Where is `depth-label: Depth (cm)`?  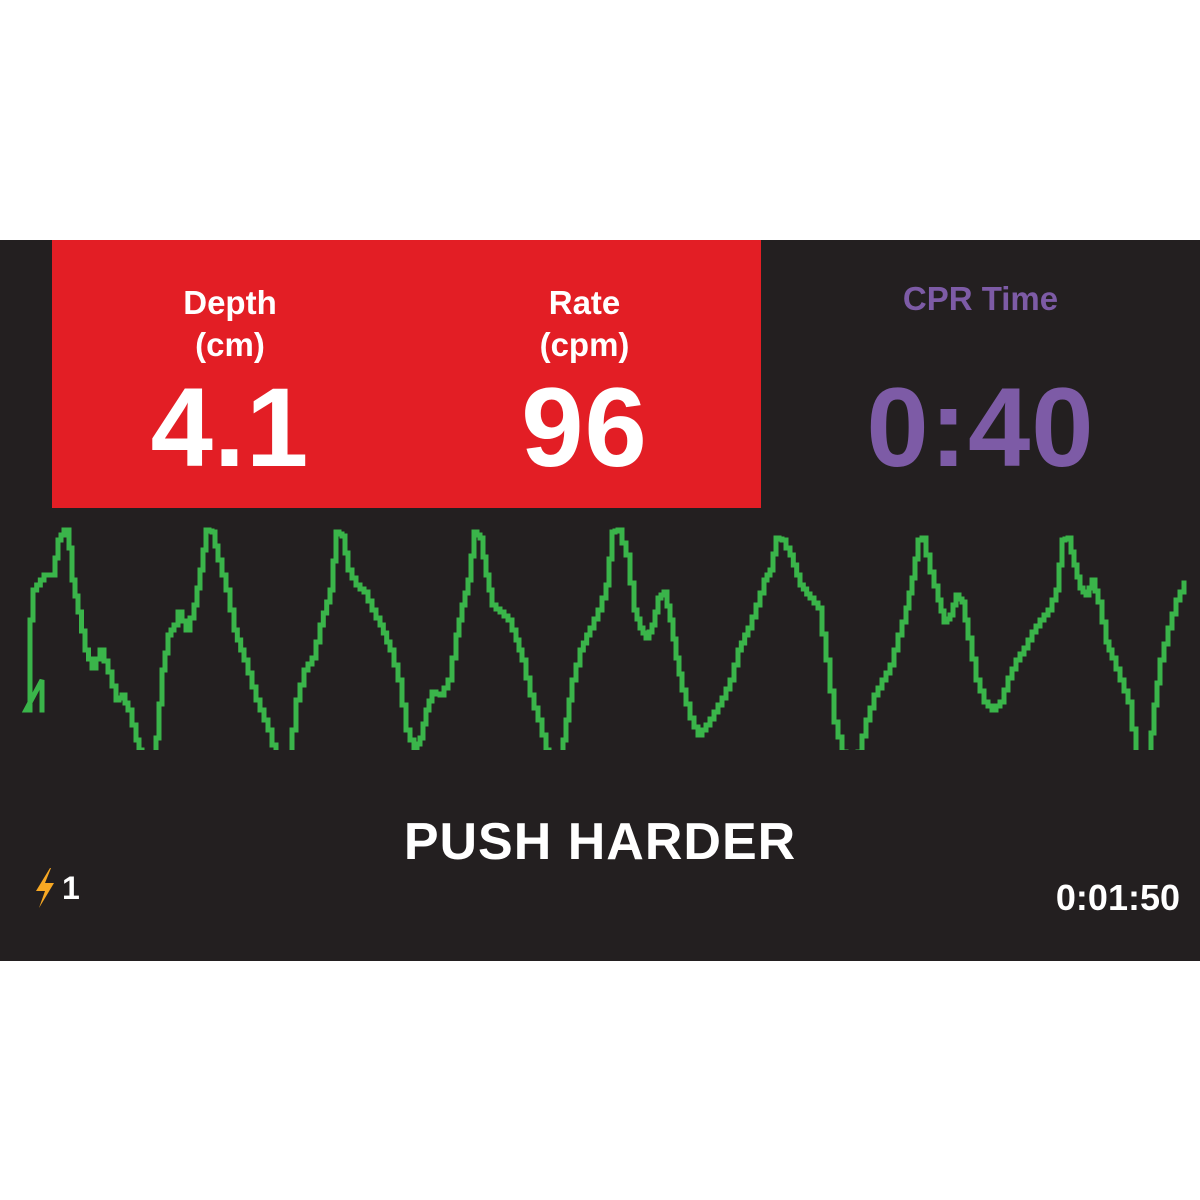 depth-label: Depth (cm) is located at coordinates (230, 324).